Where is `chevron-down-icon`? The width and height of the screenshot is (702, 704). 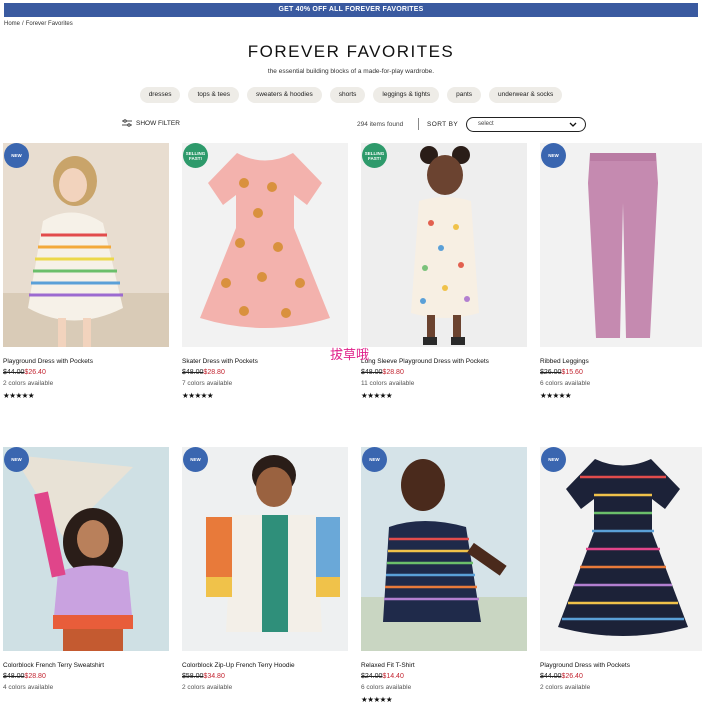 chevron-down-icon is located at coordinates (573, 124).